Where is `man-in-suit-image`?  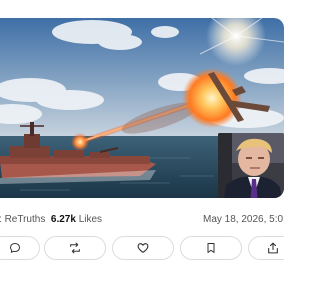 man-in-suit-image is located at coordinates (251, 165).